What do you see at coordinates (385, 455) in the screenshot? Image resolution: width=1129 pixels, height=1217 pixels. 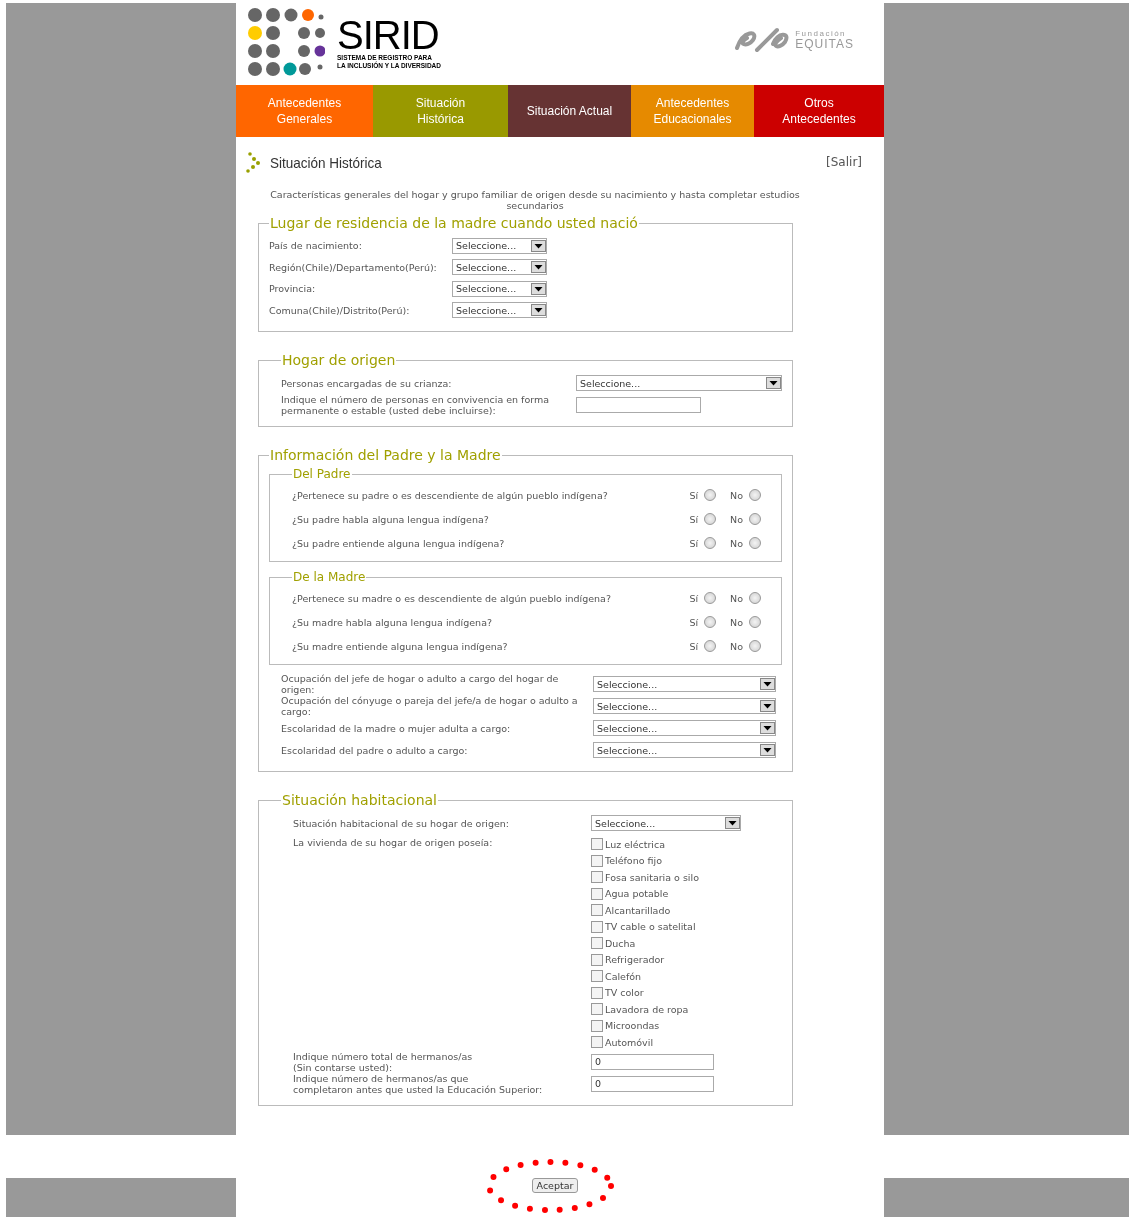 I see `section-legend: Información del Padre y la Madre` at bounding box center [385, 455].